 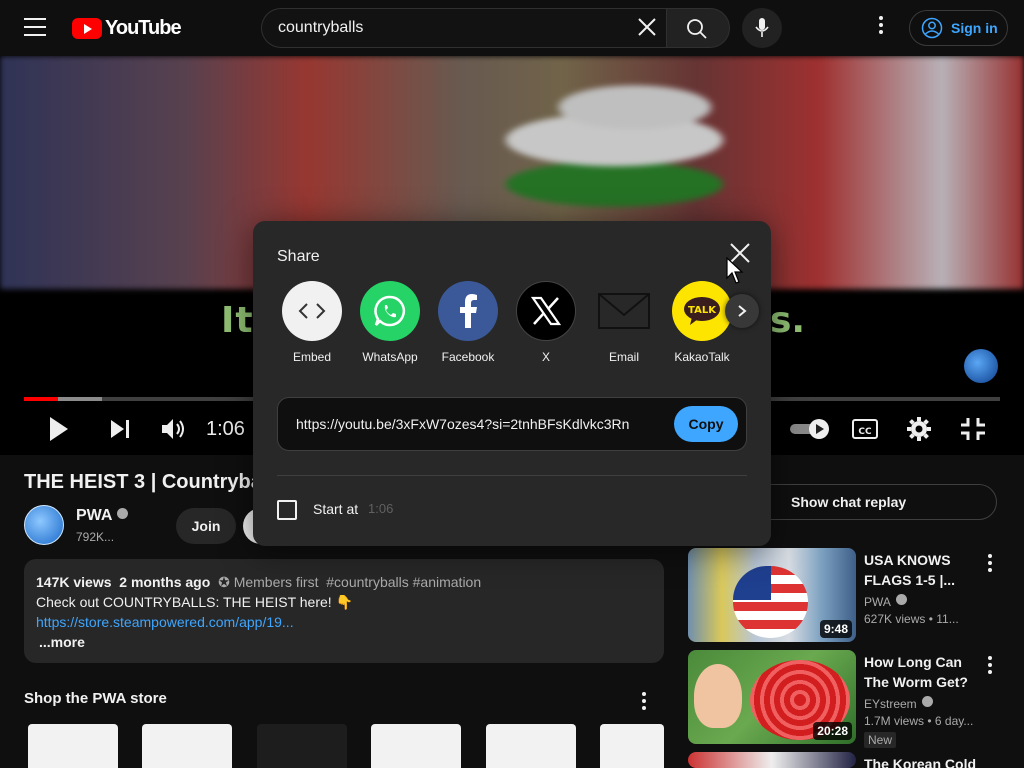 I want to click on share-kakaotalk-button: TALK KakaoTalk, so click(x=702, y=322).